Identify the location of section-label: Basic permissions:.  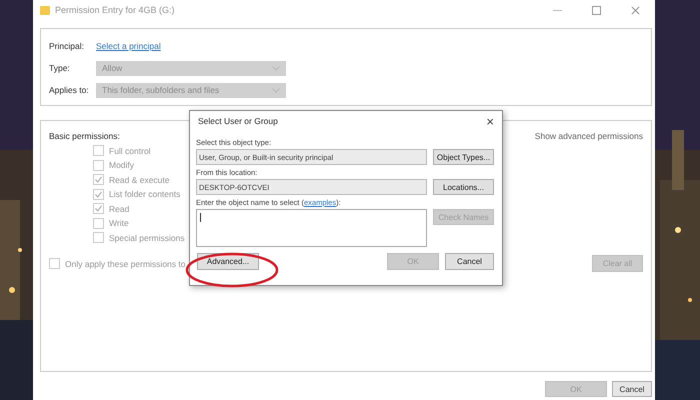
(84, 136).